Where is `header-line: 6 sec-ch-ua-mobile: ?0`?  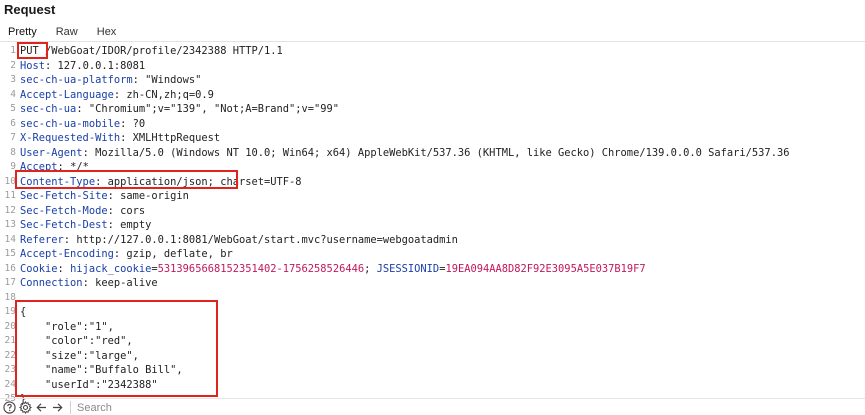
header-line: 6 sec-ch-ua-mobile: ?0 is located at coordinates (432, 124).